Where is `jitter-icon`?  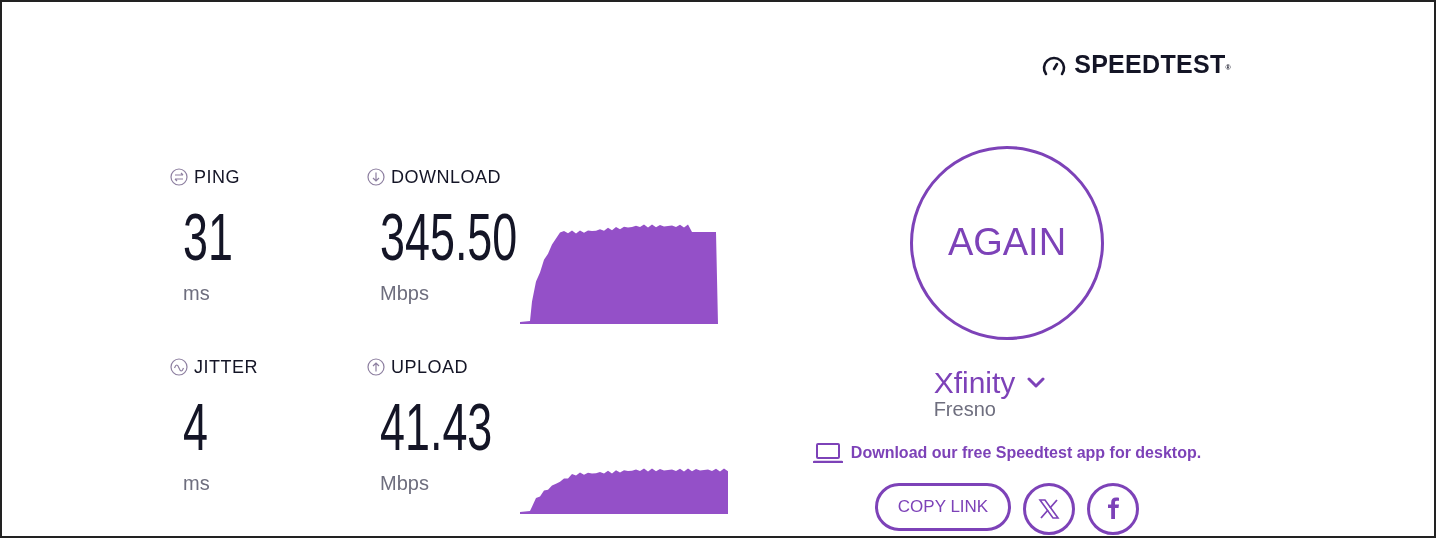 jitter-icon is located at coordinates (179, 367).